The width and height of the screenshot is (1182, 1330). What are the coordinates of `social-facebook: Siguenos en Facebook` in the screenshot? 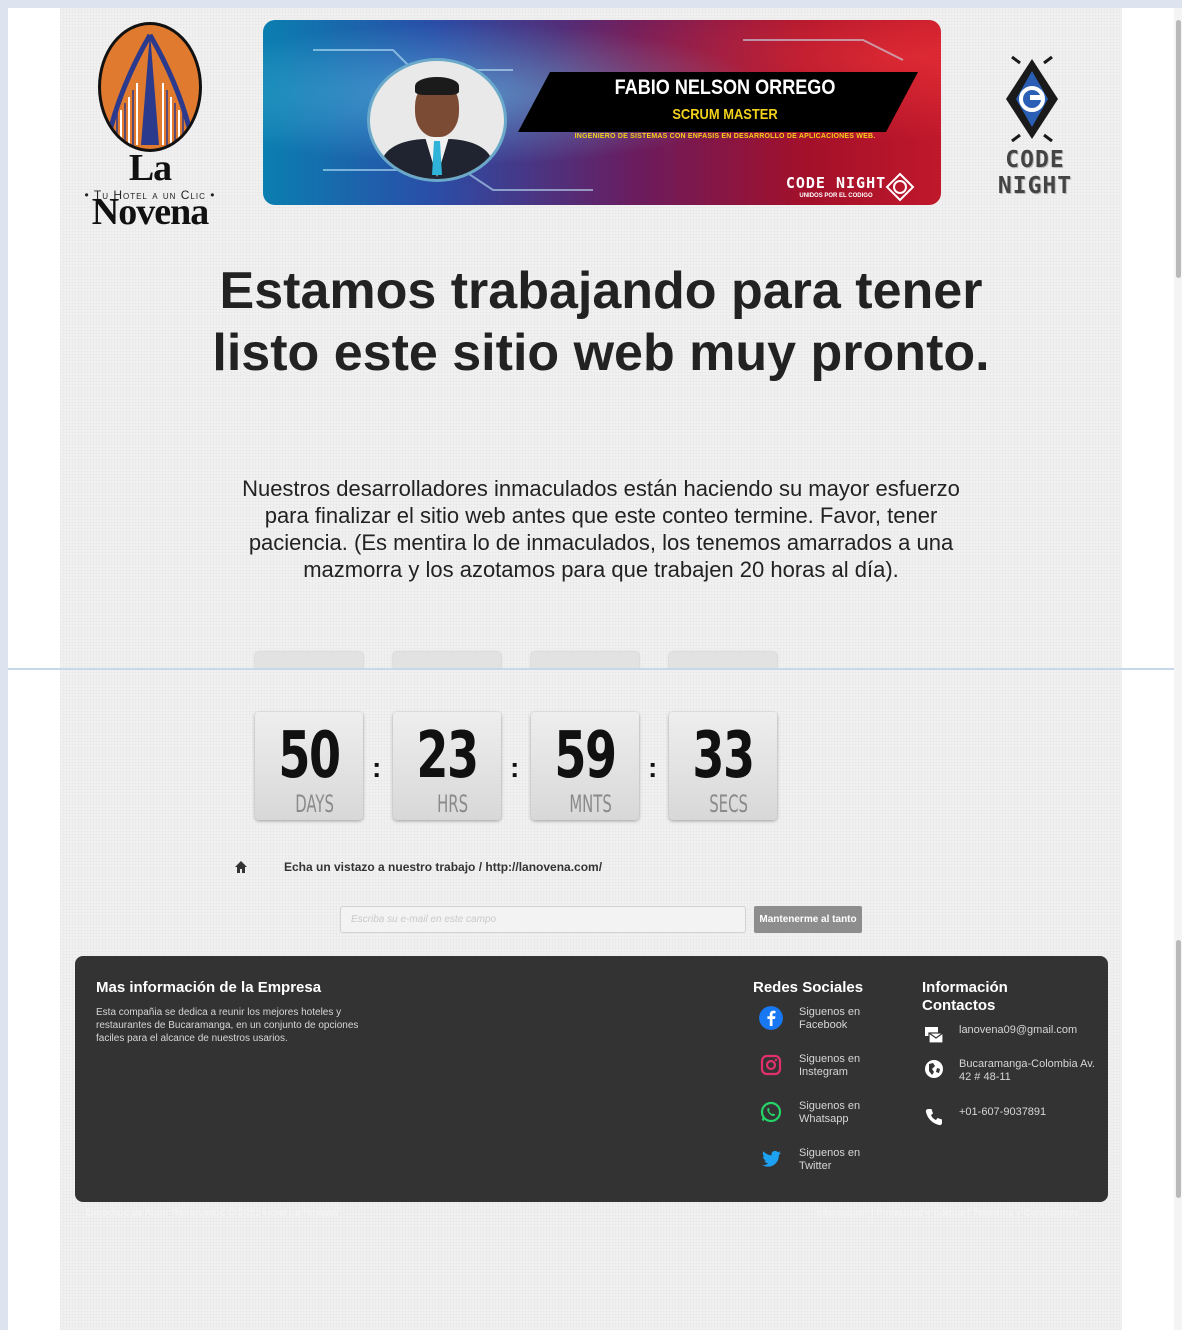 It's located at (819, 1024).